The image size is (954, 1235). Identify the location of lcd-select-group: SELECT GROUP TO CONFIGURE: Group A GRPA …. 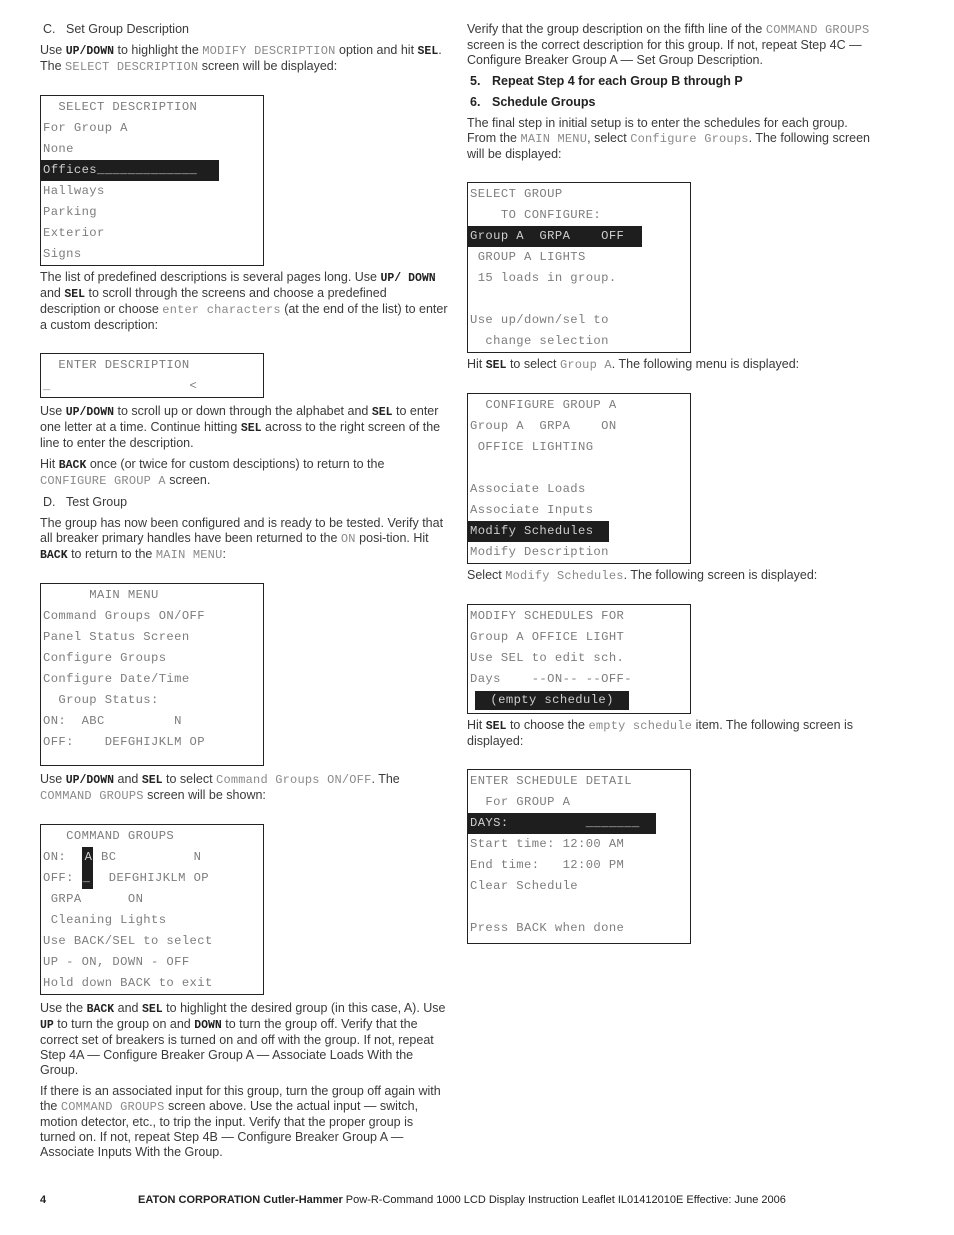
(579, 267).